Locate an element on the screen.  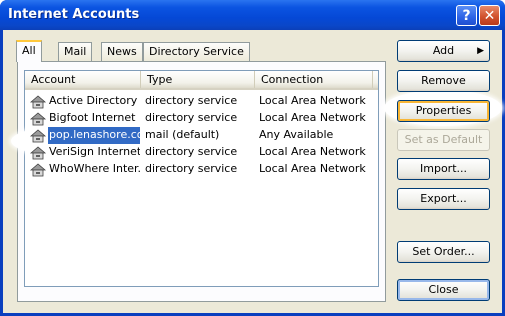
properties-button-label: Properties is located at coordinates (443, 110).